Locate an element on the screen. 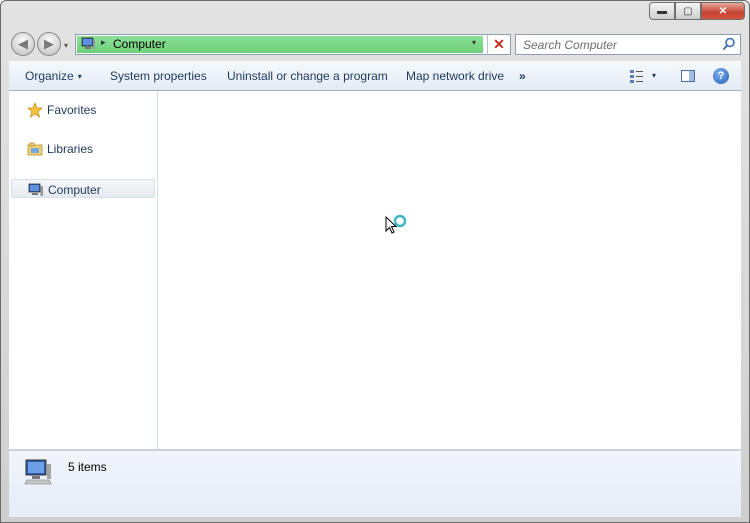 The height and width of the screenshot is (523, 750). forward-button: ▶ is located at coordinates (49, 44).